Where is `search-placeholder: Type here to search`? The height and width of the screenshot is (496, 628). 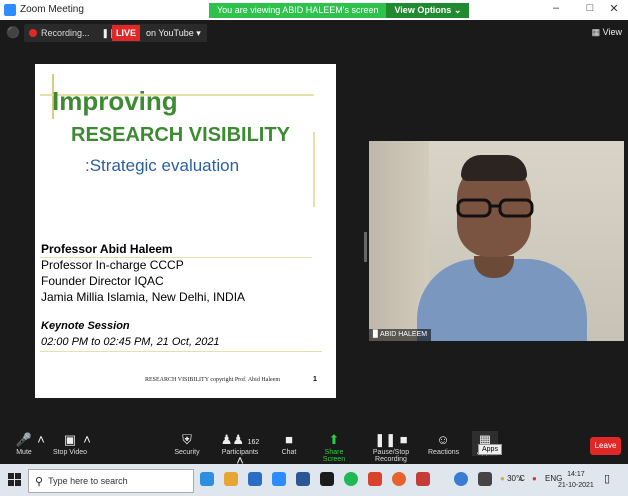 search-placeholder: Type here to search is located at coordinates (88, 481).